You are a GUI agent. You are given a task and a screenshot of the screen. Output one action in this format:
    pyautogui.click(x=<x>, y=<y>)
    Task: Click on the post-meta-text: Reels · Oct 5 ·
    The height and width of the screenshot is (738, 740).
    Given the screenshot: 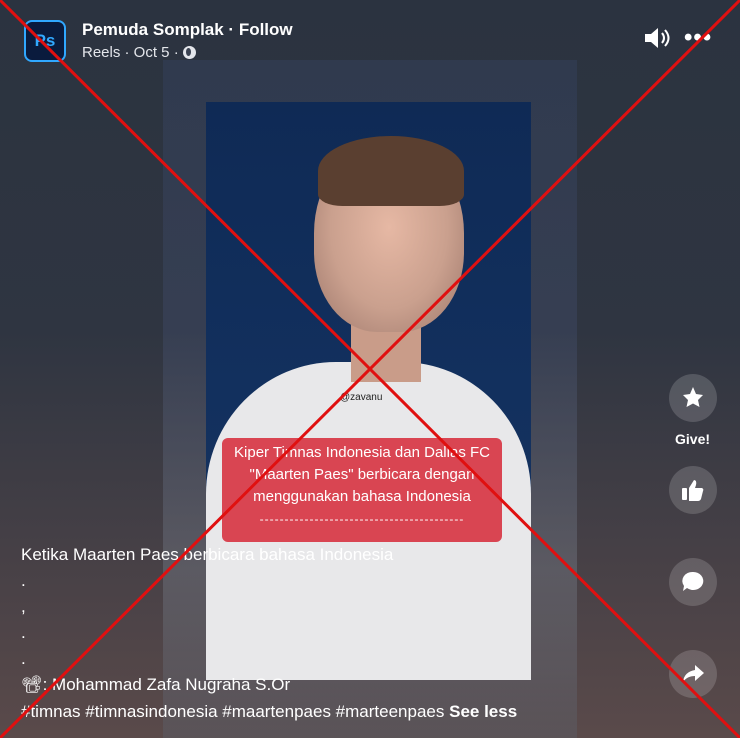 What is the action you would take?
    pyautogui.click(x=130, y=52)
    